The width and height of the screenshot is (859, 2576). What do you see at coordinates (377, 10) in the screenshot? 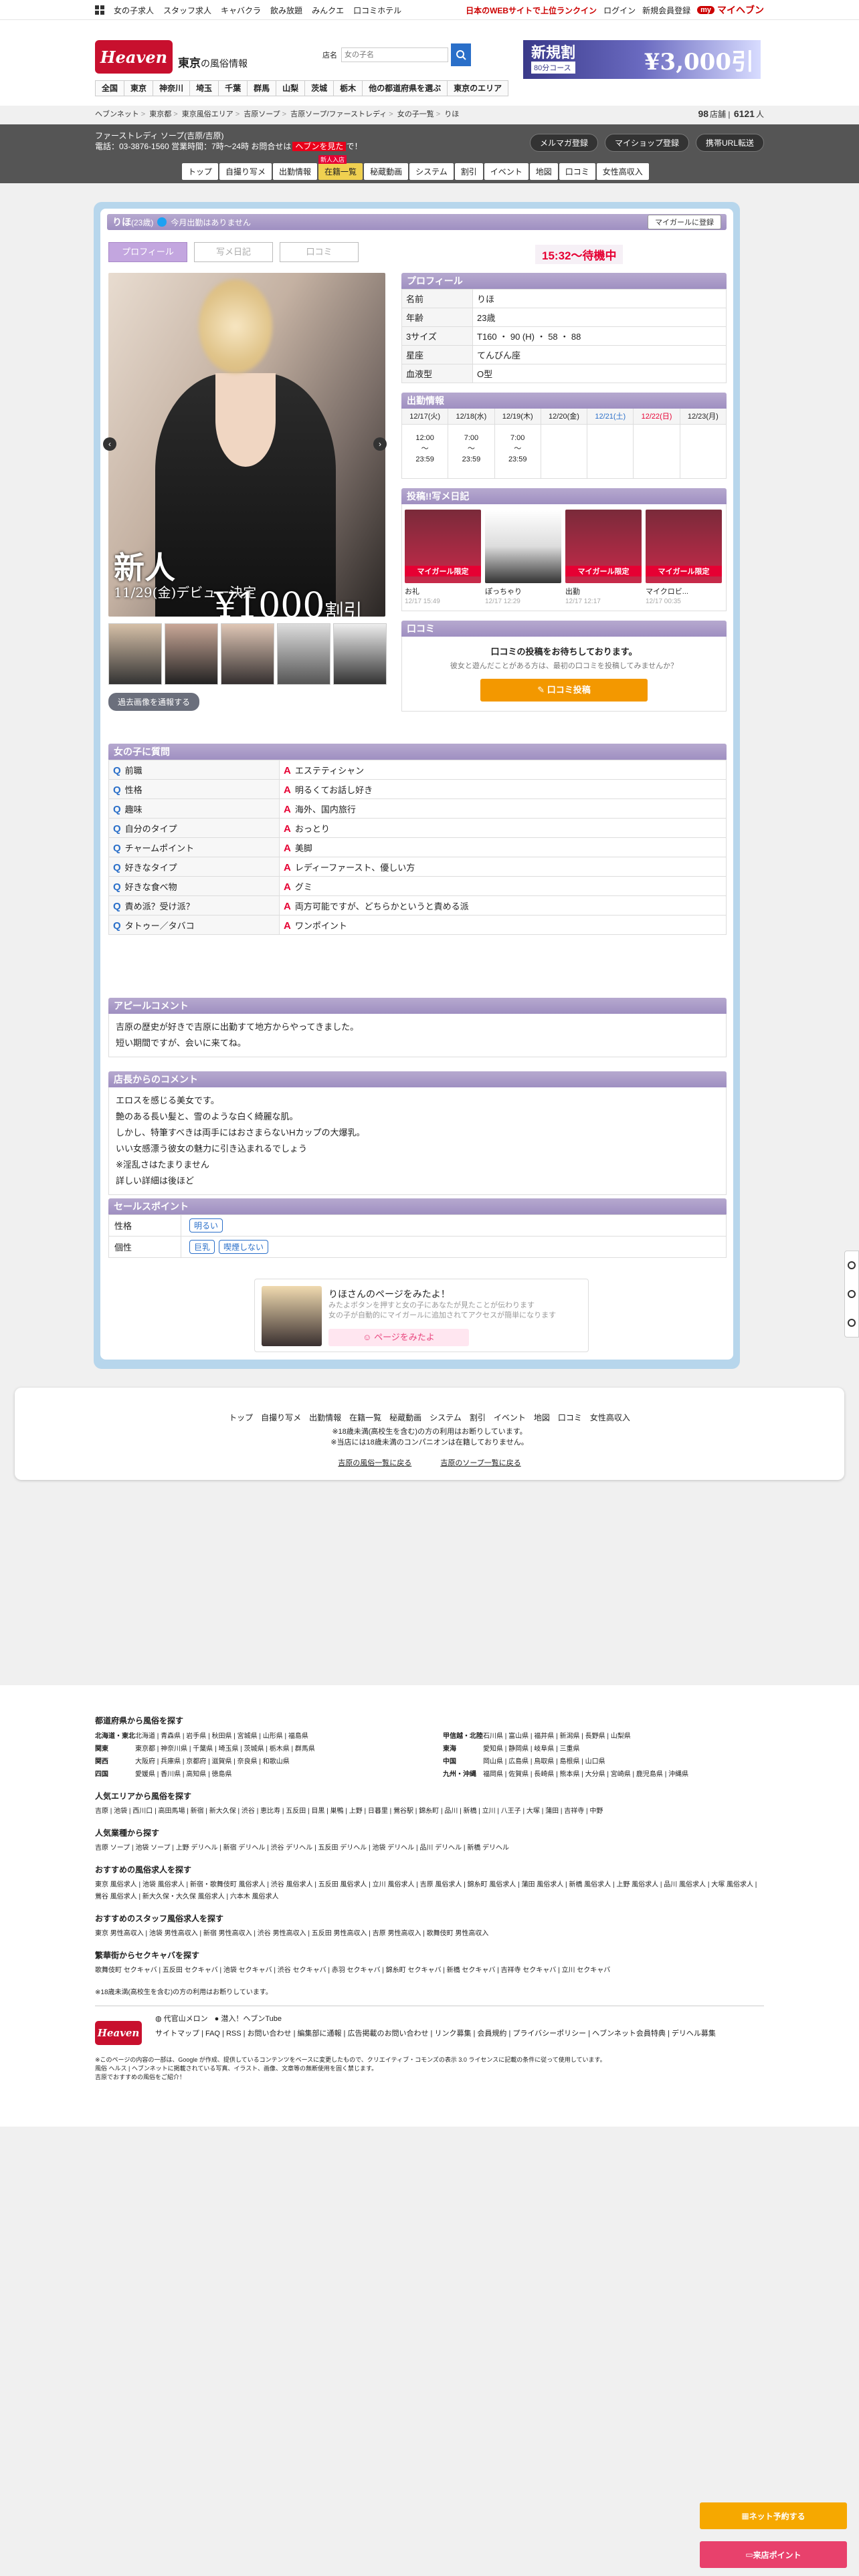
I see `topbar-link-hotel: 口コミホテル` at bounding box center [377, 10].